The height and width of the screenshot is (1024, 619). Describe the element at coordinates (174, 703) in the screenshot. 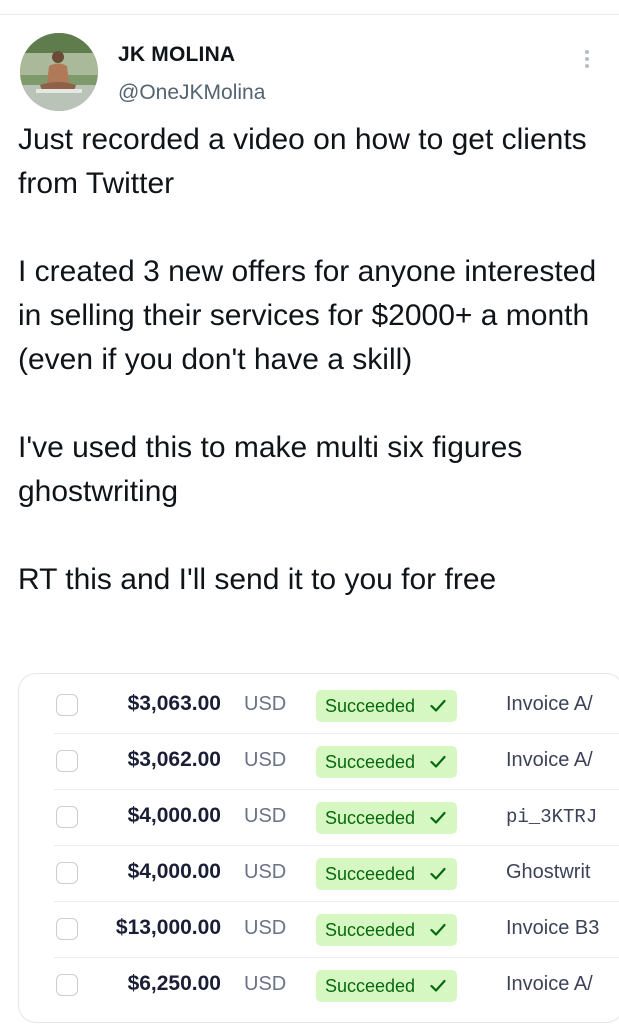

I see `amount: $3,063.00` at that location.